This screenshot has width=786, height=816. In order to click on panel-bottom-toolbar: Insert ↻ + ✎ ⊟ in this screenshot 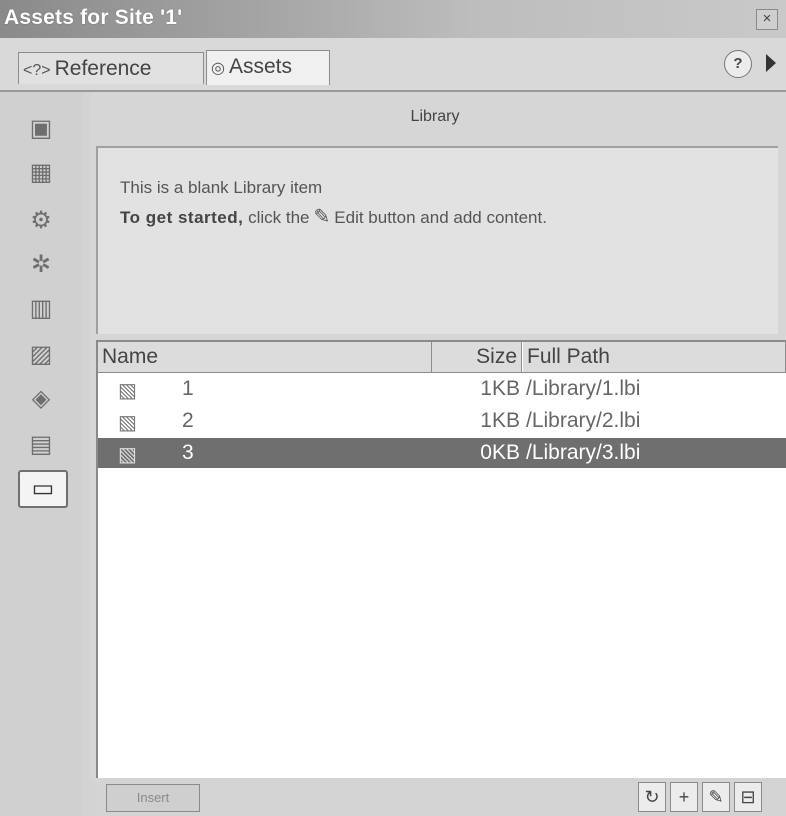, I will do `click(438, 797)`.